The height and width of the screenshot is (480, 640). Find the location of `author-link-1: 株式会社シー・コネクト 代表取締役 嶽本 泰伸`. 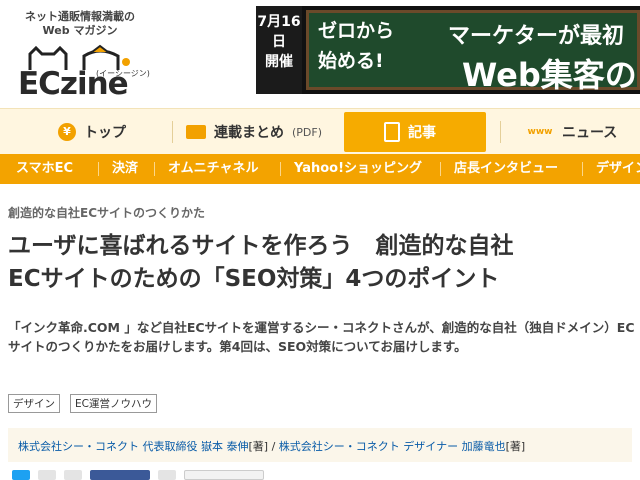

author-link-1: 株式会社シー・コネクト 代表取締役 嶽本 泰伸 is located at coordinates (133, 446).